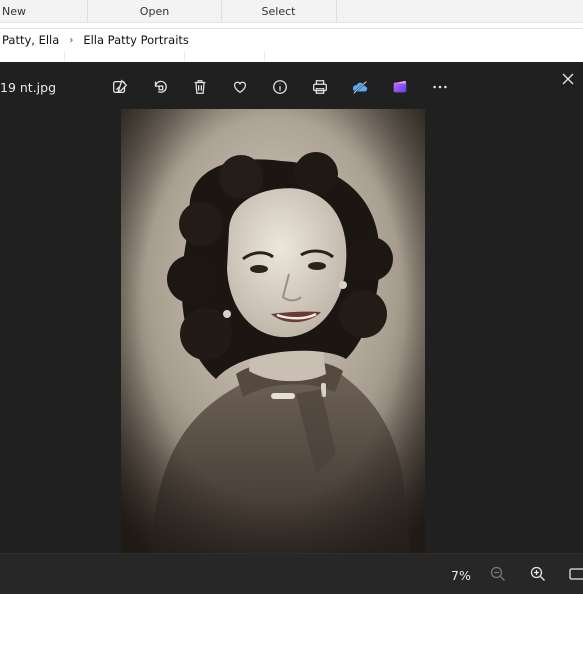  I want to click on breadcrumb-item-portraits: Ella Patty Portraits, so click(136, 40).